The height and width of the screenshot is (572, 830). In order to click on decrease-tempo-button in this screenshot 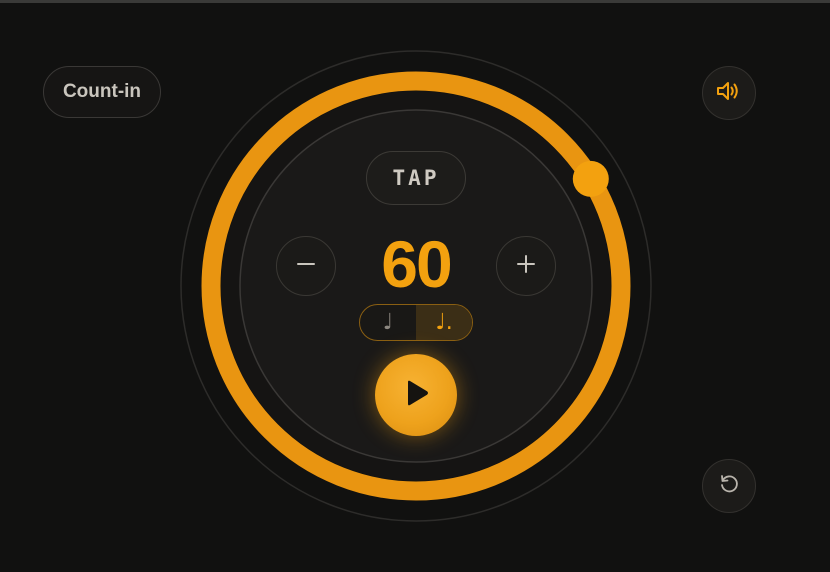, I will do `click(306, 266)`.